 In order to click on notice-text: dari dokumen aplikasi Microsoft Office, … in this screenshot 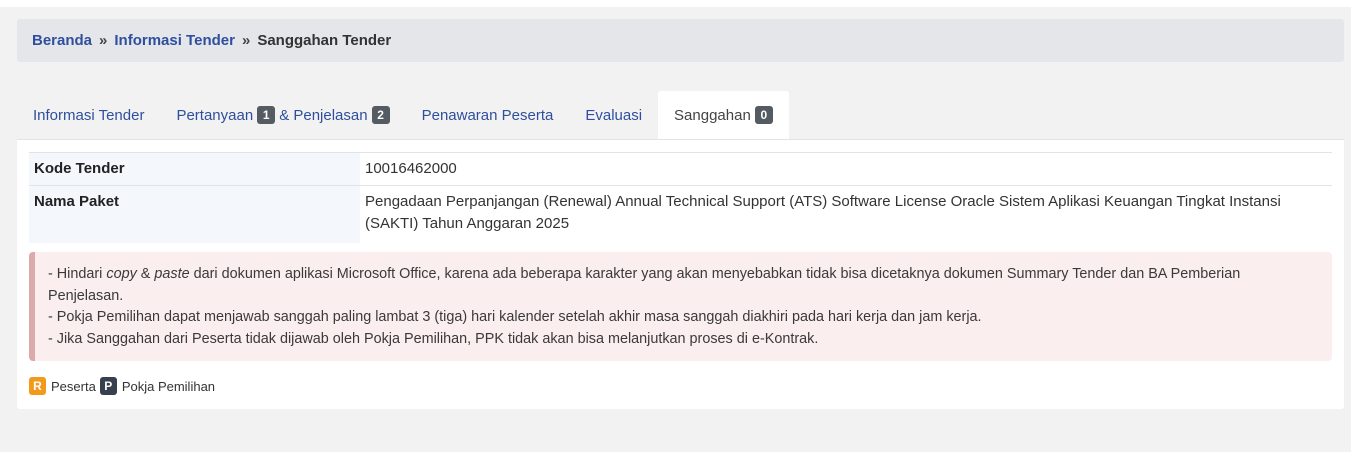, I will do `click(644, 285)`.